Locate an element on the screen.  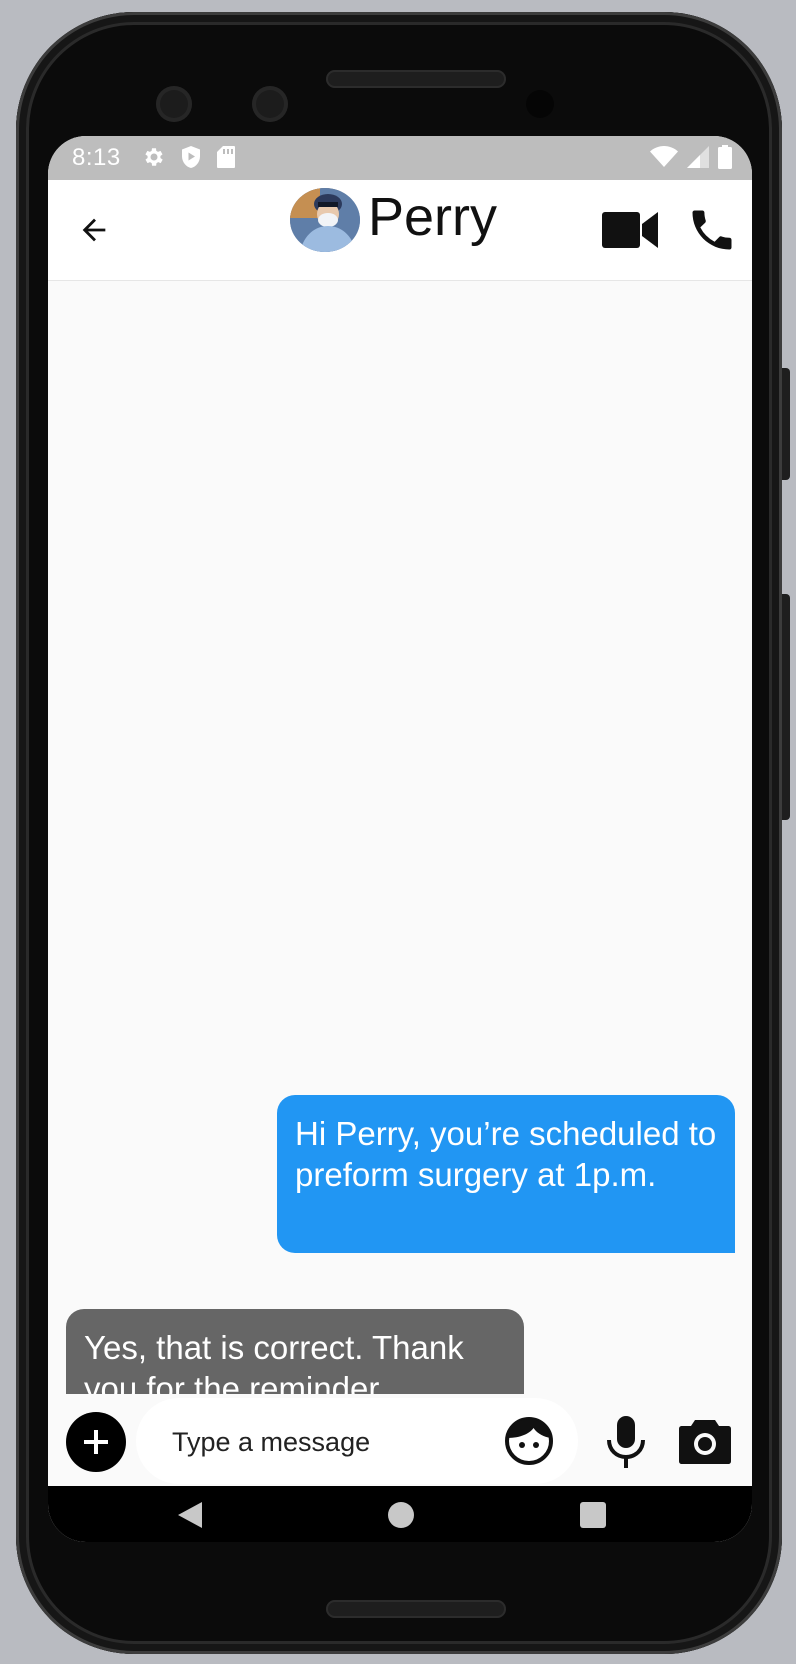
proximity-sensor is located at coordinates (540, 104).